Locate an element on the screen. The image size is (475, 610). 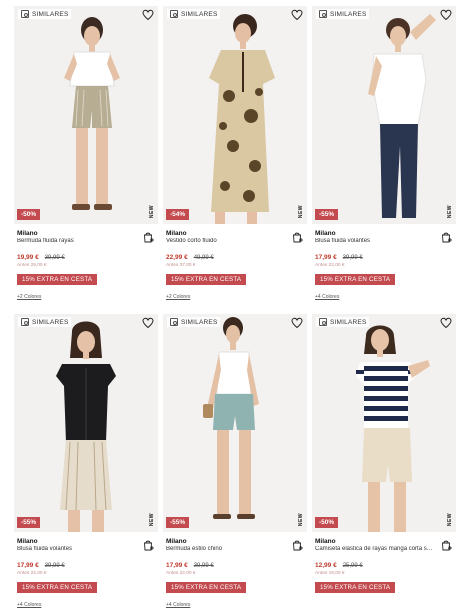
current-price: 19,99 € is located at coordinates (28, 257).